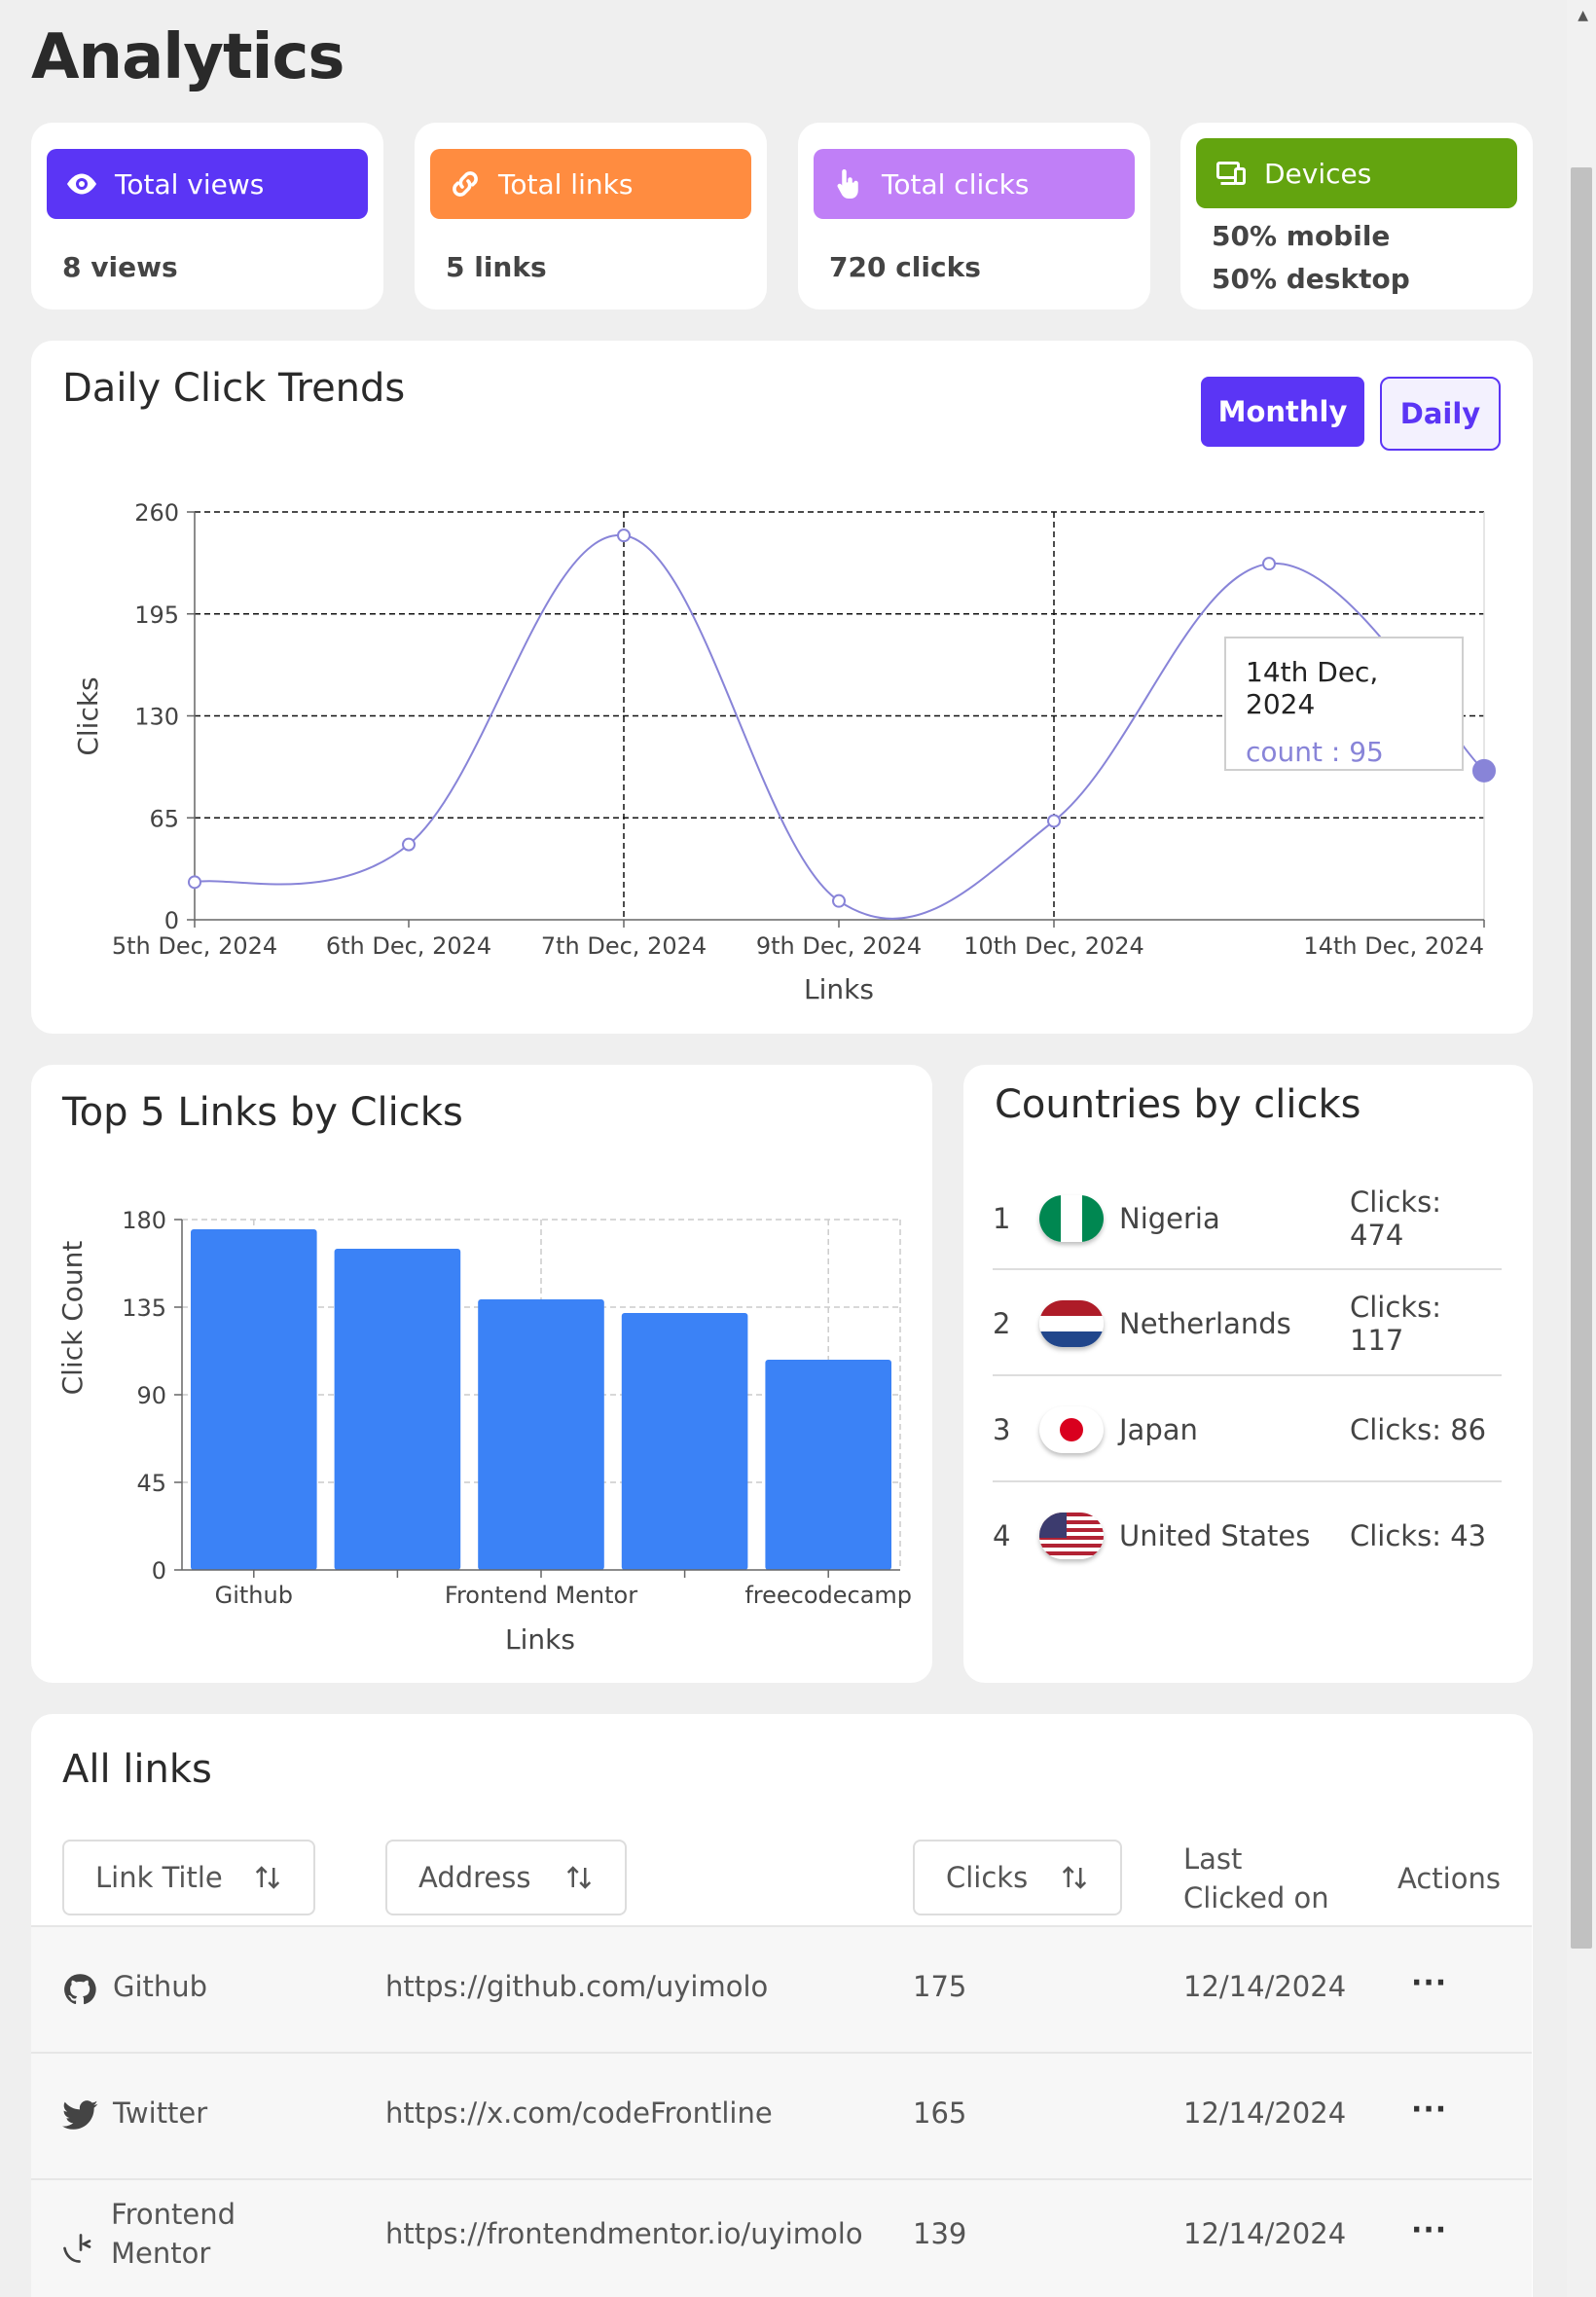  Describe the element at coordinates (262, 1112) in the screenshot. I see `top-links-title: Top 5 Links by Clicks` at that location.